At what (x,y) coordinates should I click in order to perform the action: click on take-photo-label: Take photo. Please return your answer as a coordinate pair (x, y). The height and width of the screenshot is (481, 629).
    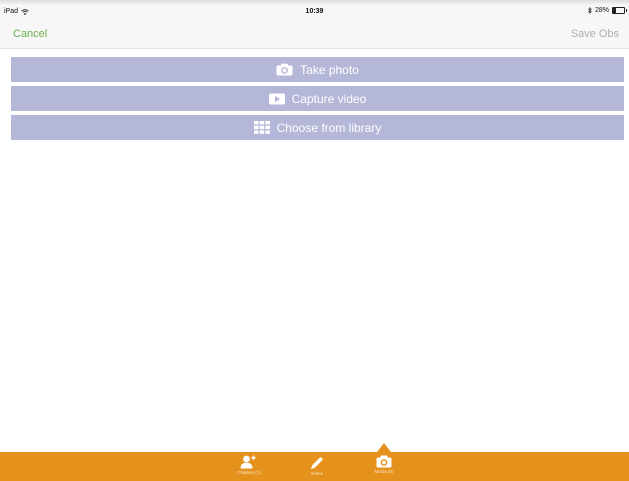
    Looking at the image, I should click on (329, 69).